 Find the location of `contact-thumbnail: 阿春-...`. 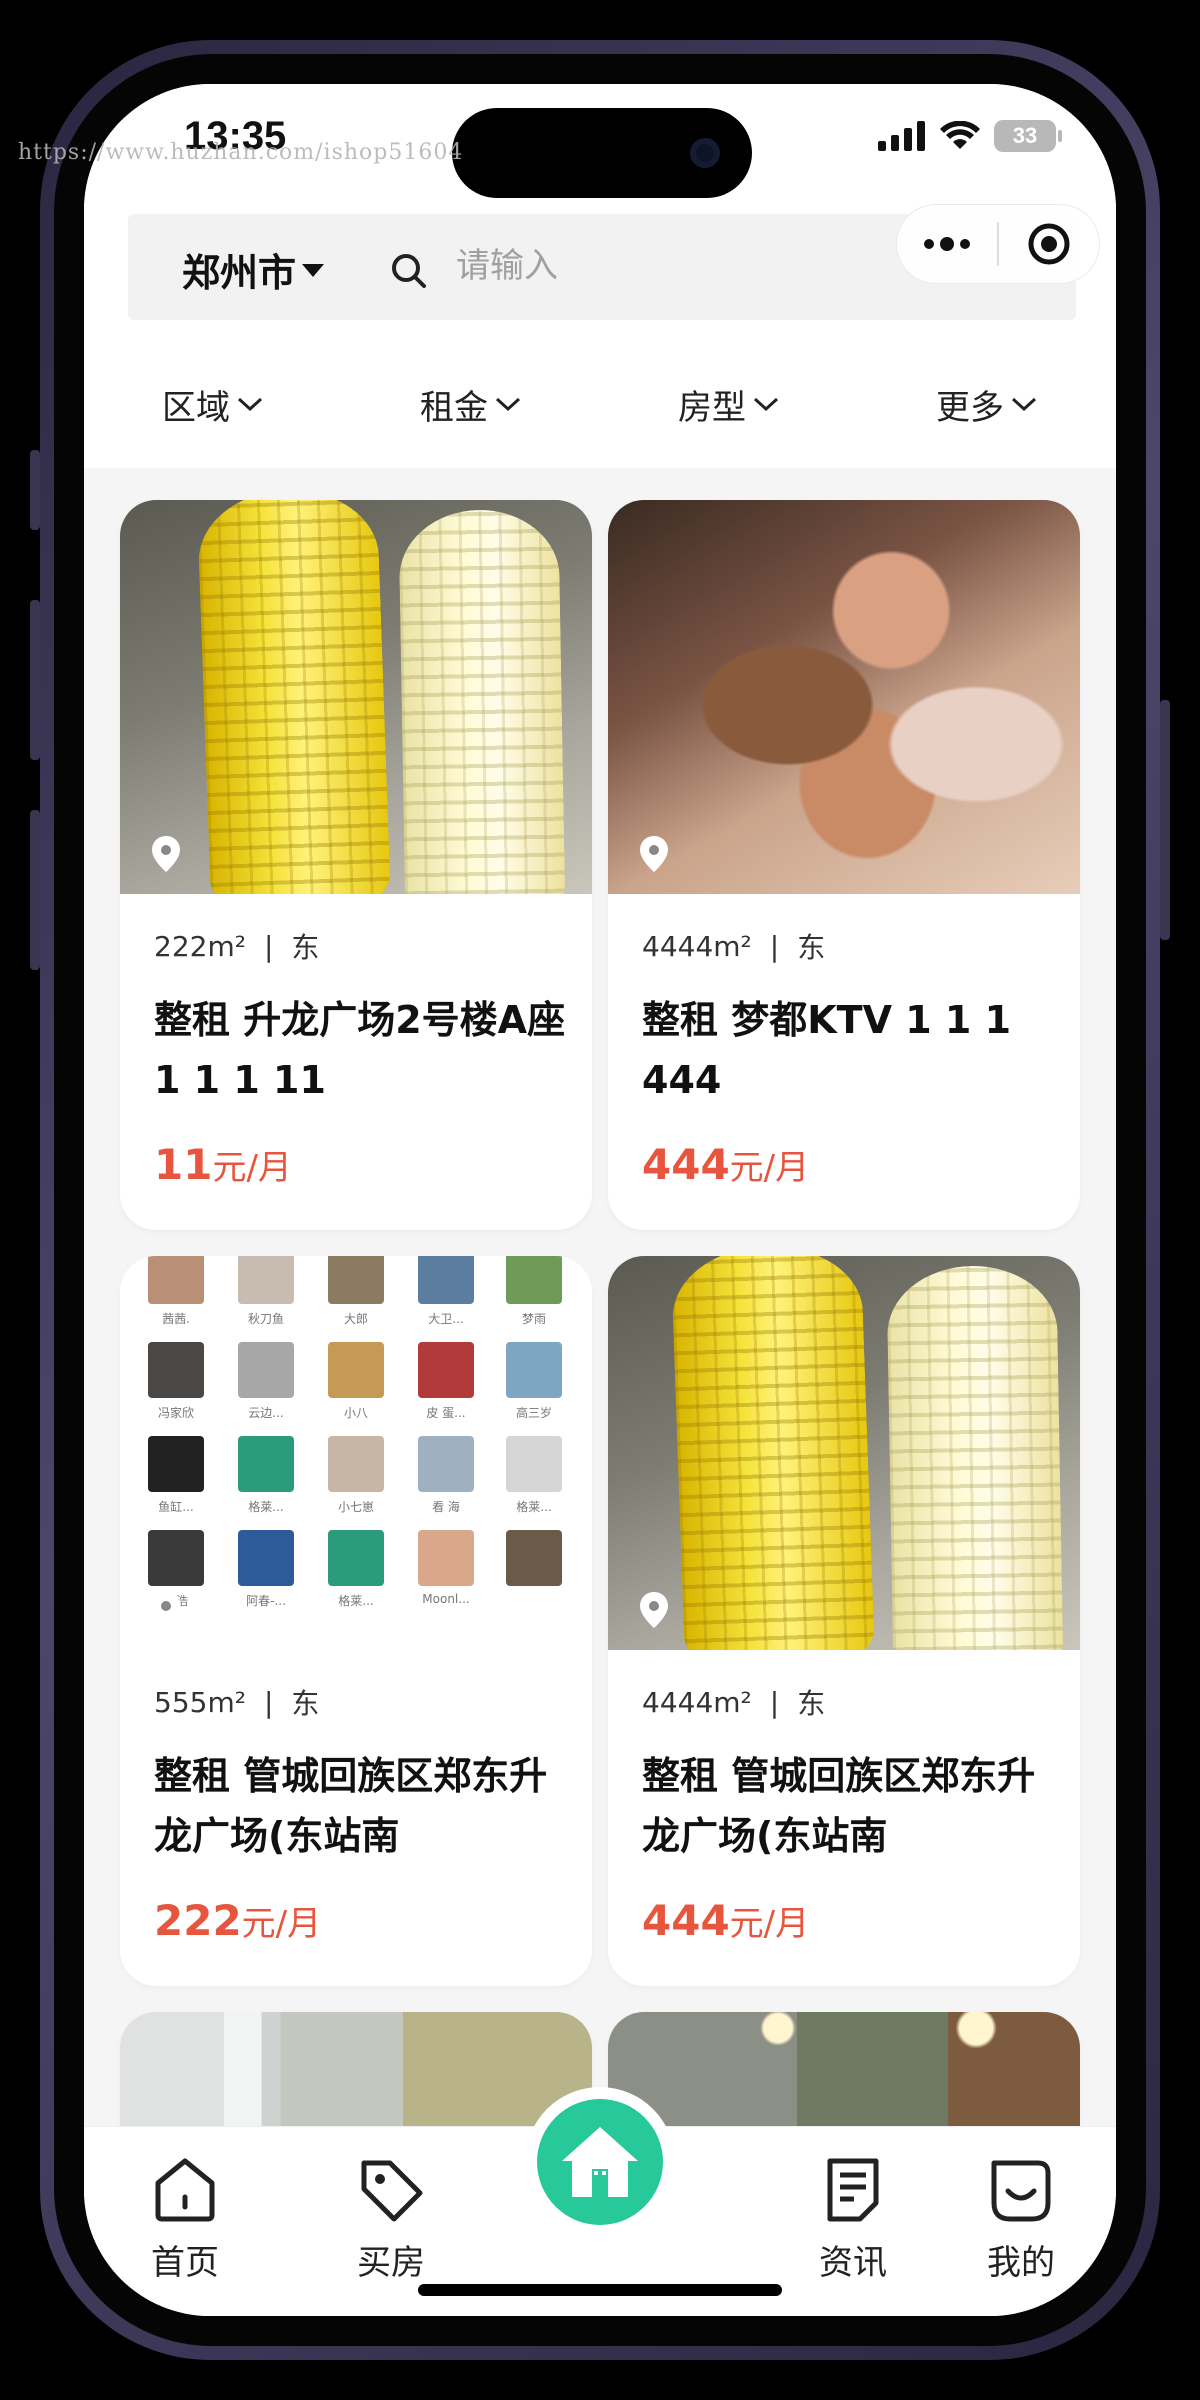

contact-thumbnail: 阿春-... is located at coordinates (266, 1569).